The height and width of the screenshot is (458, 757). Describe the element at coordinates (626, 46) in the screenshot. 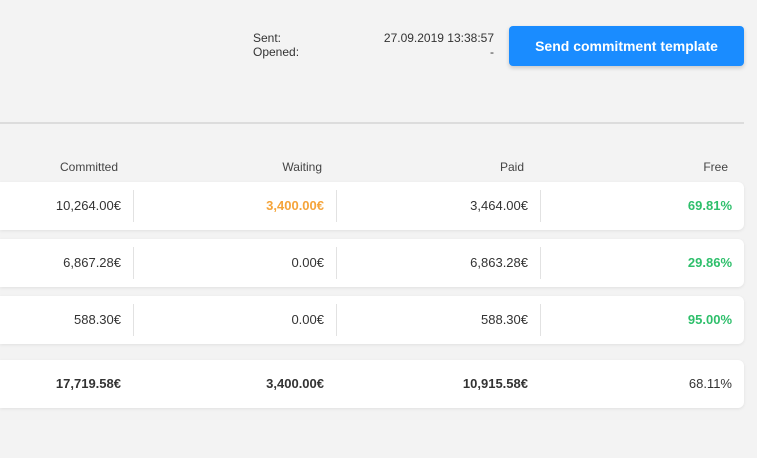

I see `send-commitment-template-button: Send commitment template` at that location.